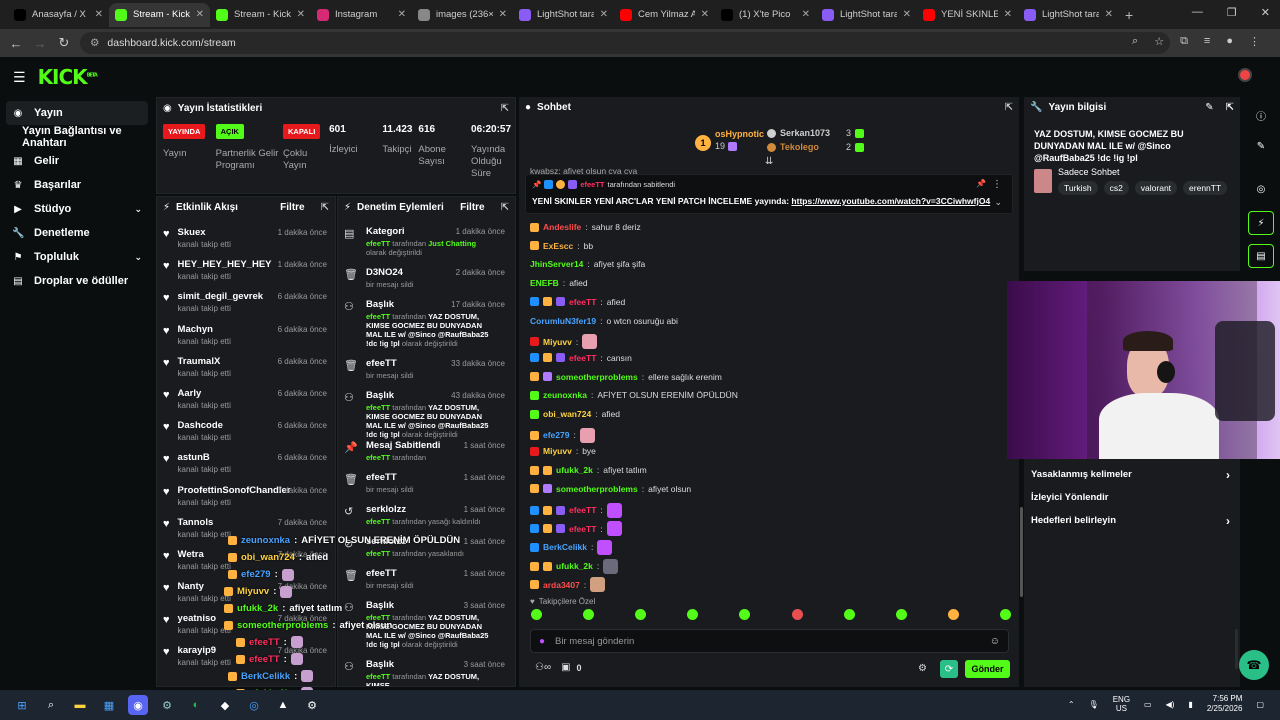 The width and height of the screenshot is (1280, 720). Describe the element at coordinates (80, 705) in the screenshot. I see `file-explorer-icon: ▬` at that location.